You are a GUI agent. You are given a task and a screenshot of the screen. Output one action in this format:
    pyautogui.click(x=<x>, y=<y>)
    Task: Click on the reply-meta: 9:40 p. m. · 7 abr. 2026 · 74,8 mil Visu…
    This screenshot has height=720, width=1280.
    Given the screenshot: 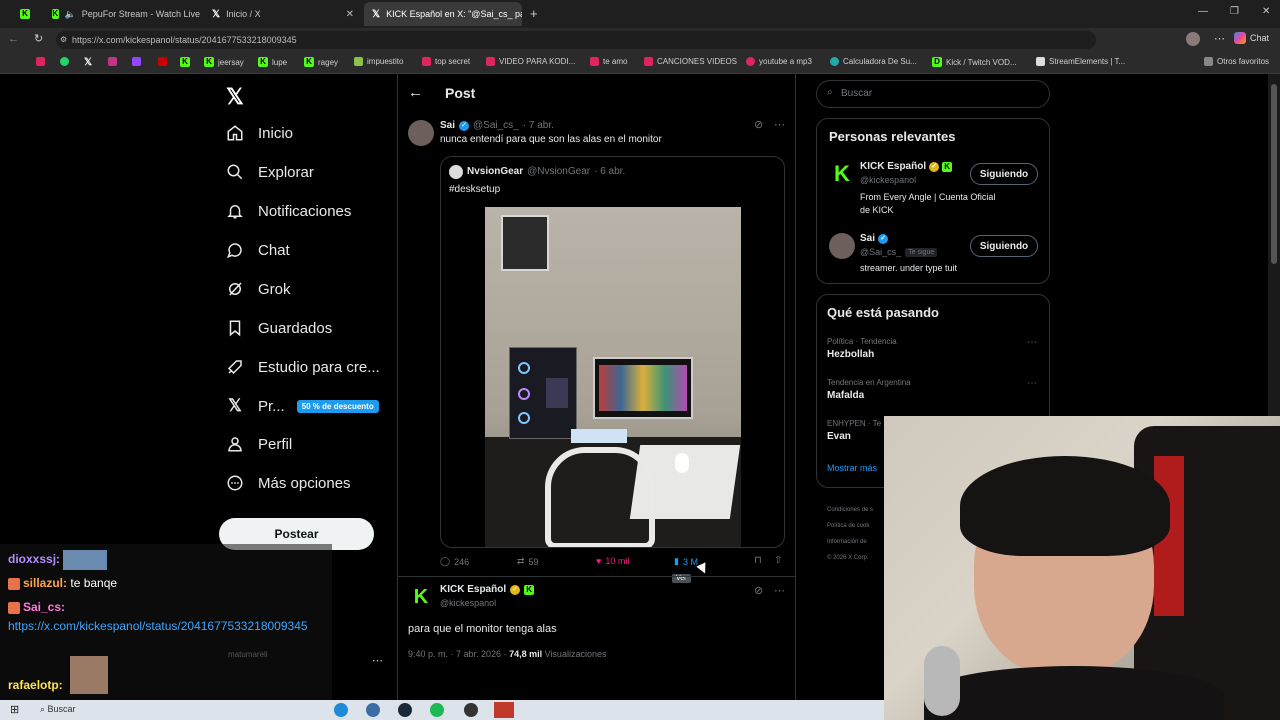 What is the action you would take?
    pyautogui.click(x=507, y=654)
    